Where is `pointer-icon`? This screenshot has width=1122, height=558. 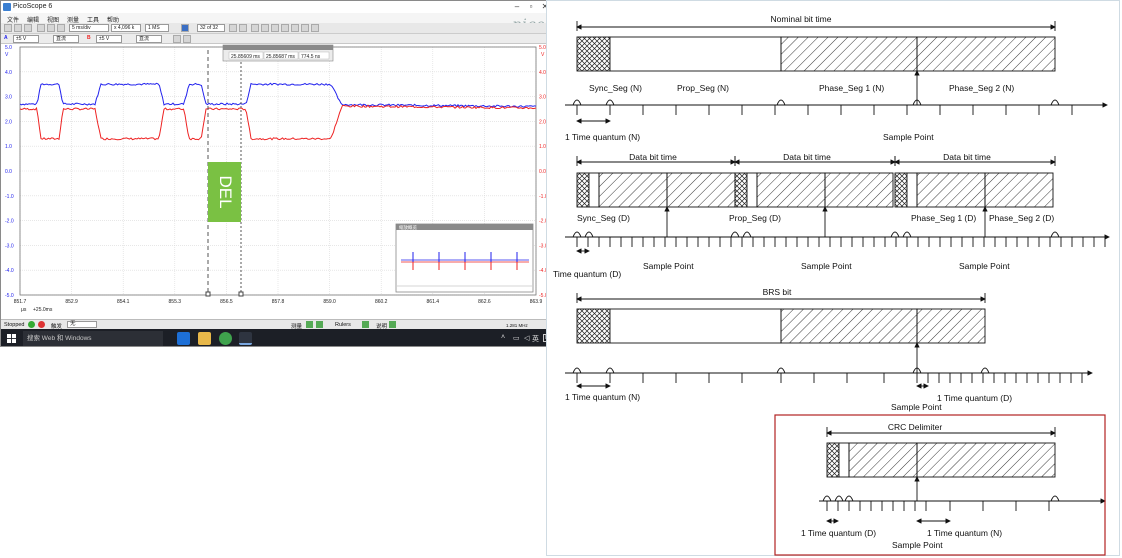 pointer-icon is located at coordinates (255, 28).